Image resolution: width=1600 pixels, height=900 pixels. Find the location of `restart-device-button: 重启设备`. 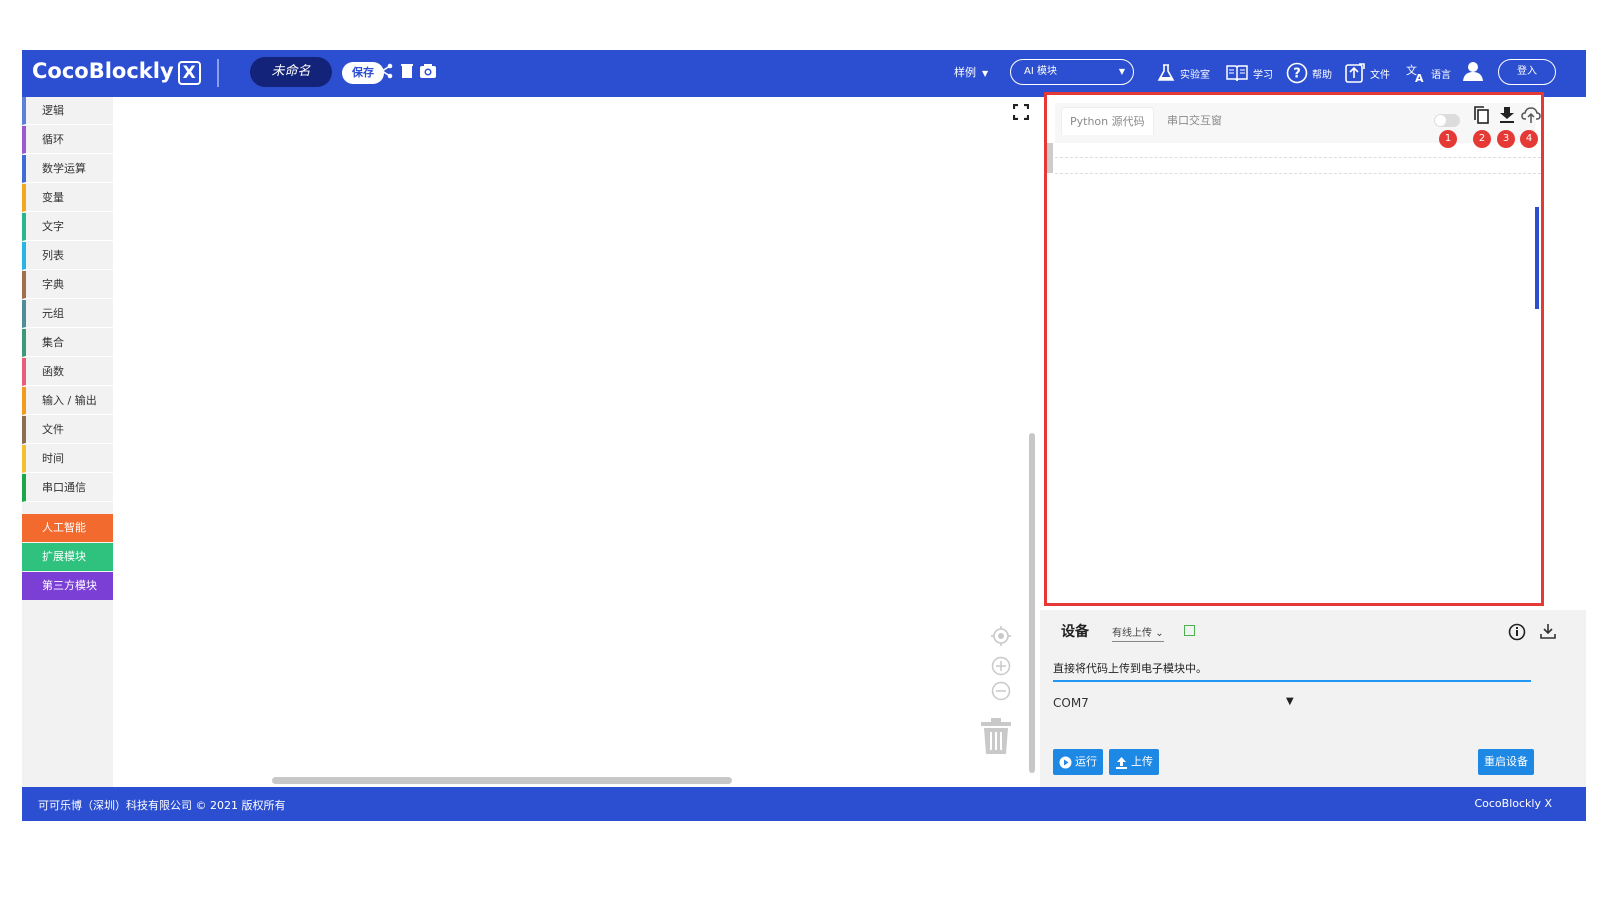

restart-device-button: 重启设备 is located at coordinates (1506, 762).